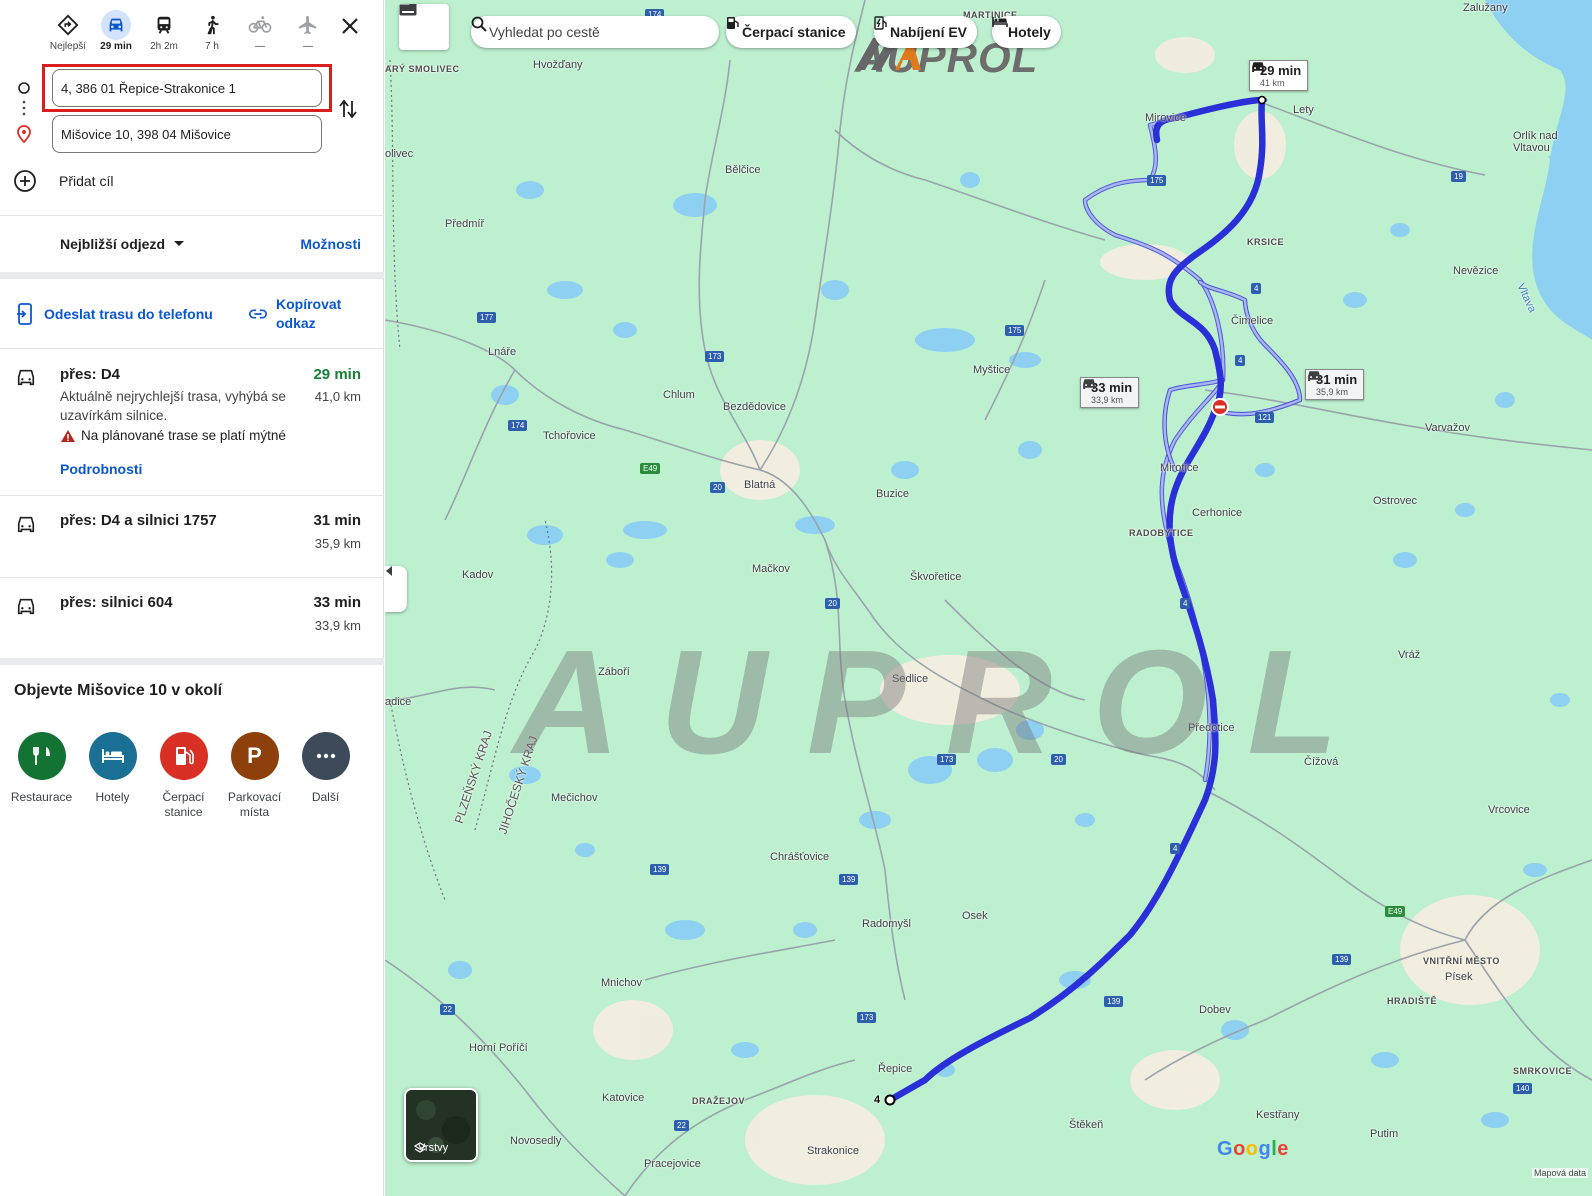  I want to click on place-label: DRAŽEJOV, so click(719, 1101).